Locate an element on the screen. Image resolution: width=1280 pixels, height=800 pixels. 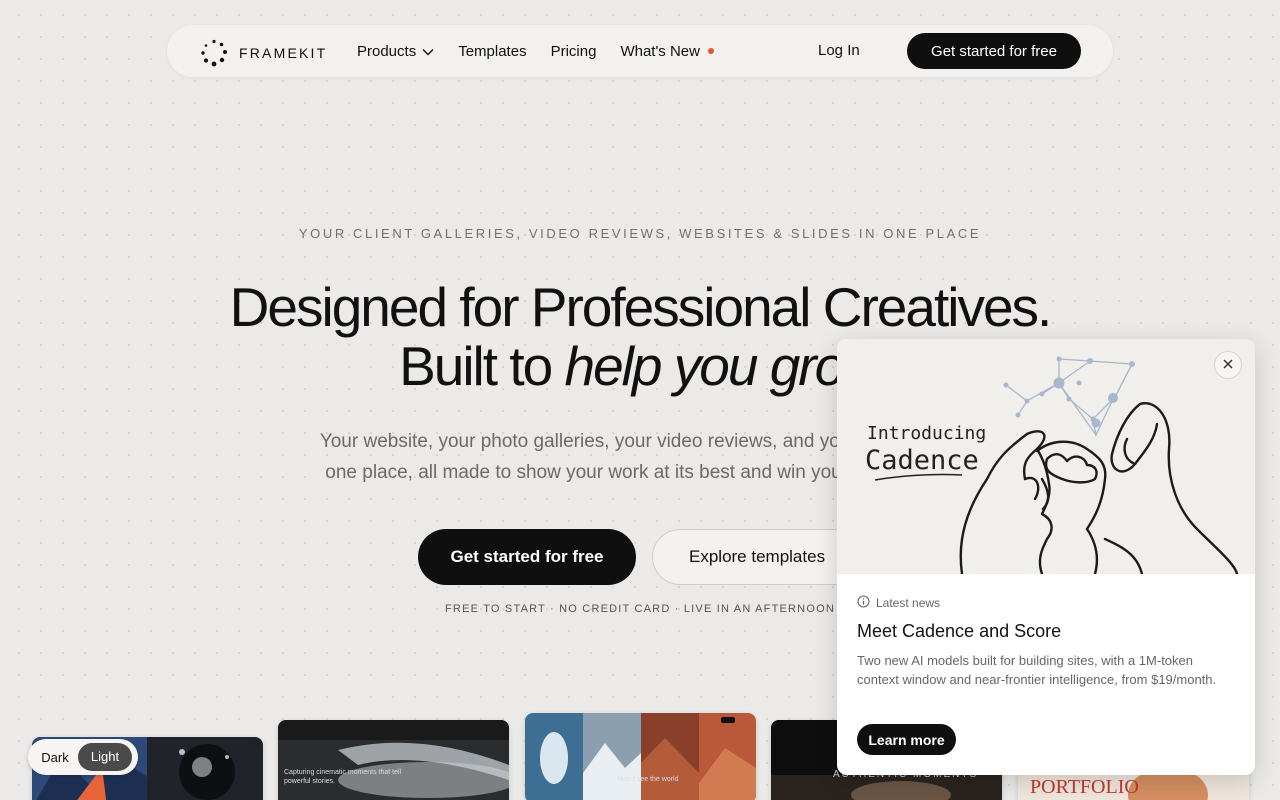
nav-whats-new: What's New is located at coordinates (667, 51).